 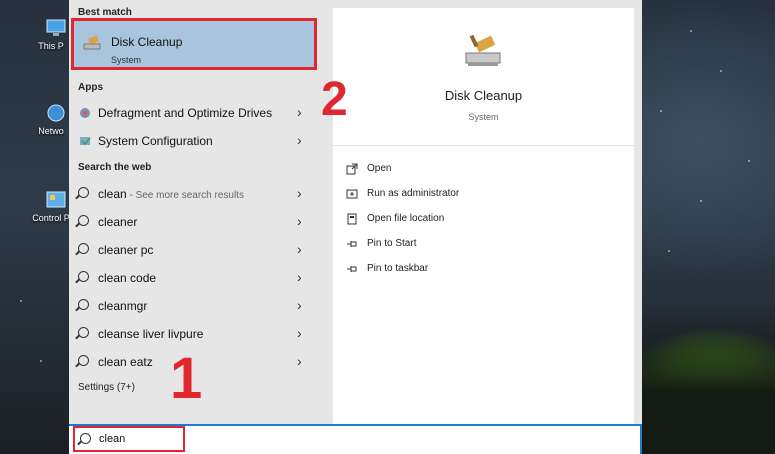 What do you see at coordinates (85, 113) in the screenshot?
I see `defrag-icon` at bounding box center [85, 113].